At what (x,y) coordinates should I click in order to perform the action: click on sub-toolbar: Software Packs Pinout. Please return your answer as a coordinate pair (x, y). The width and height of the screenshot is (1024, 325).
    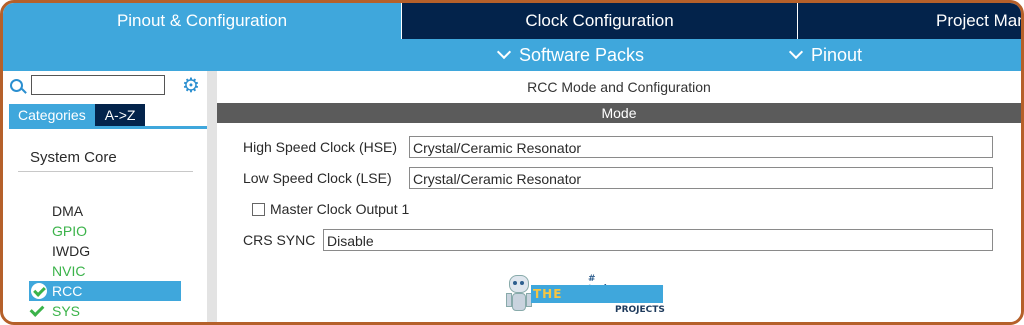
    Looking at the image, I should click on (512, 55).